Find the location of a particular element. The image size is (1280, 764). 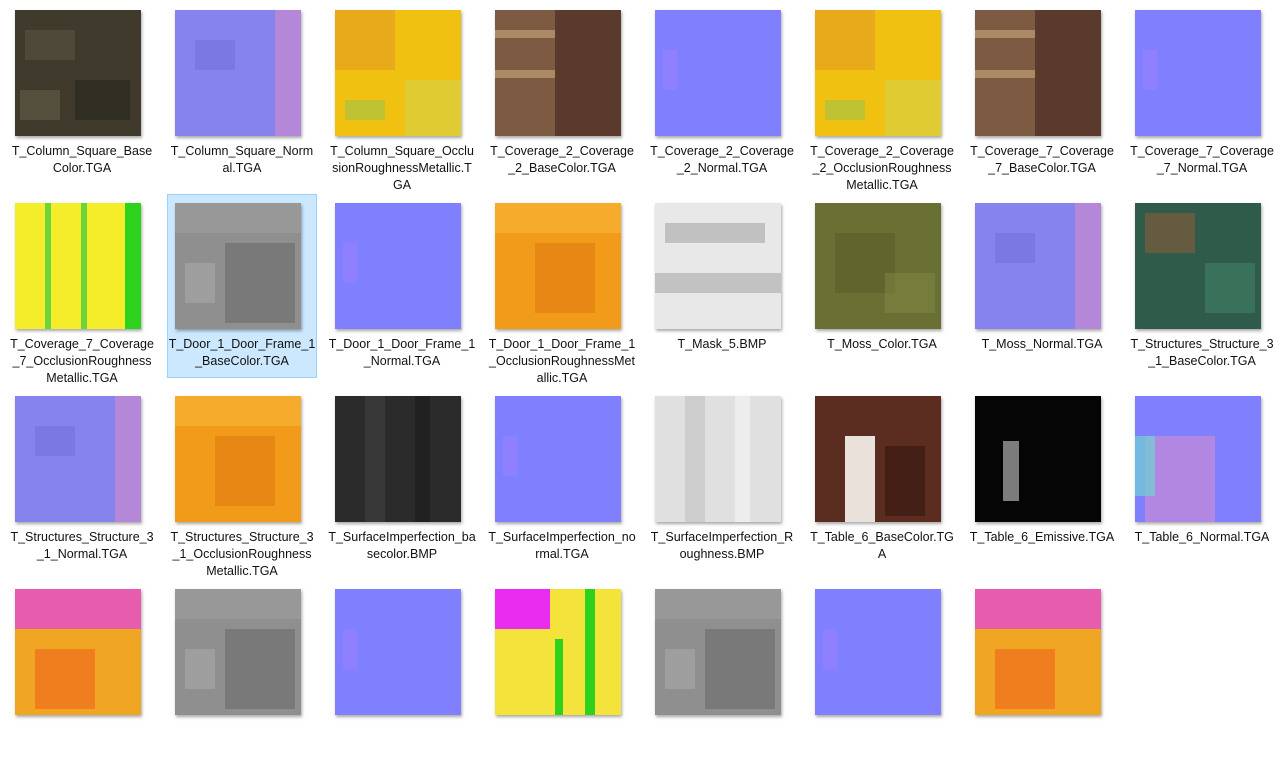

file-name-label: T_Structures_Structure_3_1_BaseColor.TGA is located at coordinates (1202, 352).